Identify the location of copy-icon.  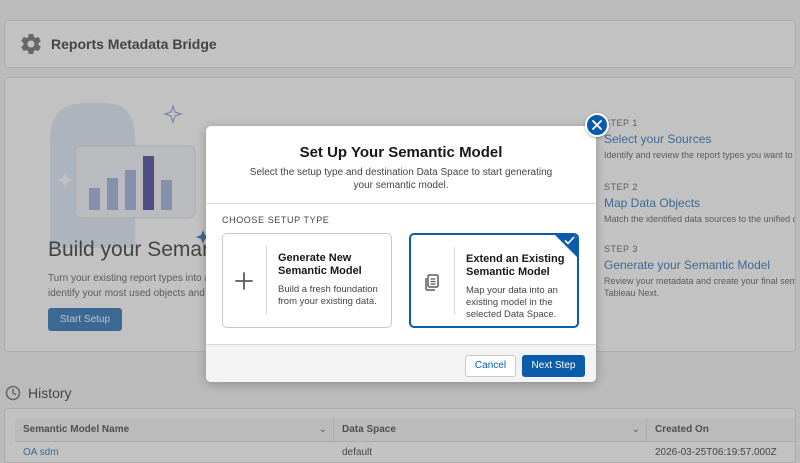
(432, 282).